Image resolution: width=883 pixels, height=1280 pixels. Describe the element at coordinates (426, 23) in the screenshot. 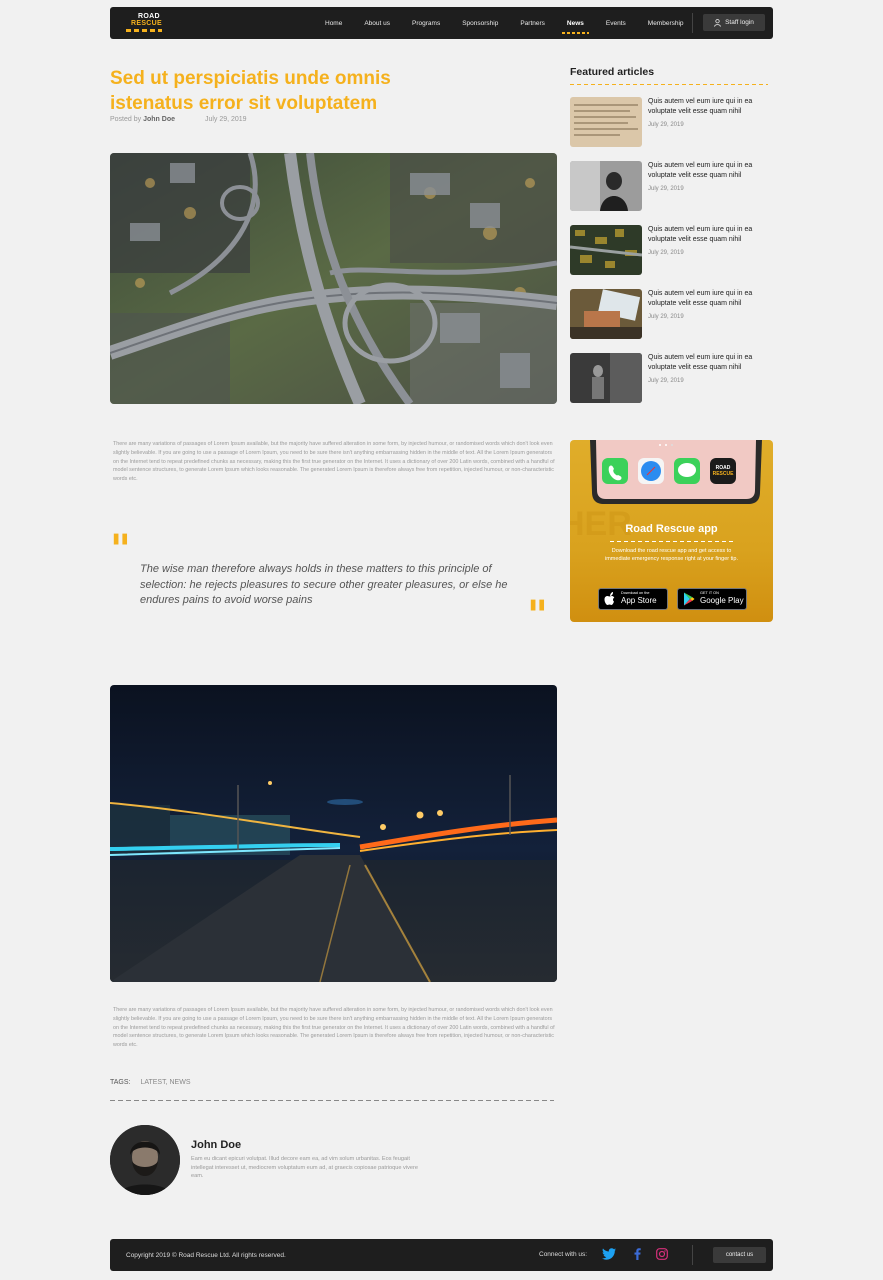

I see `nav-programs: Programs` at that location.